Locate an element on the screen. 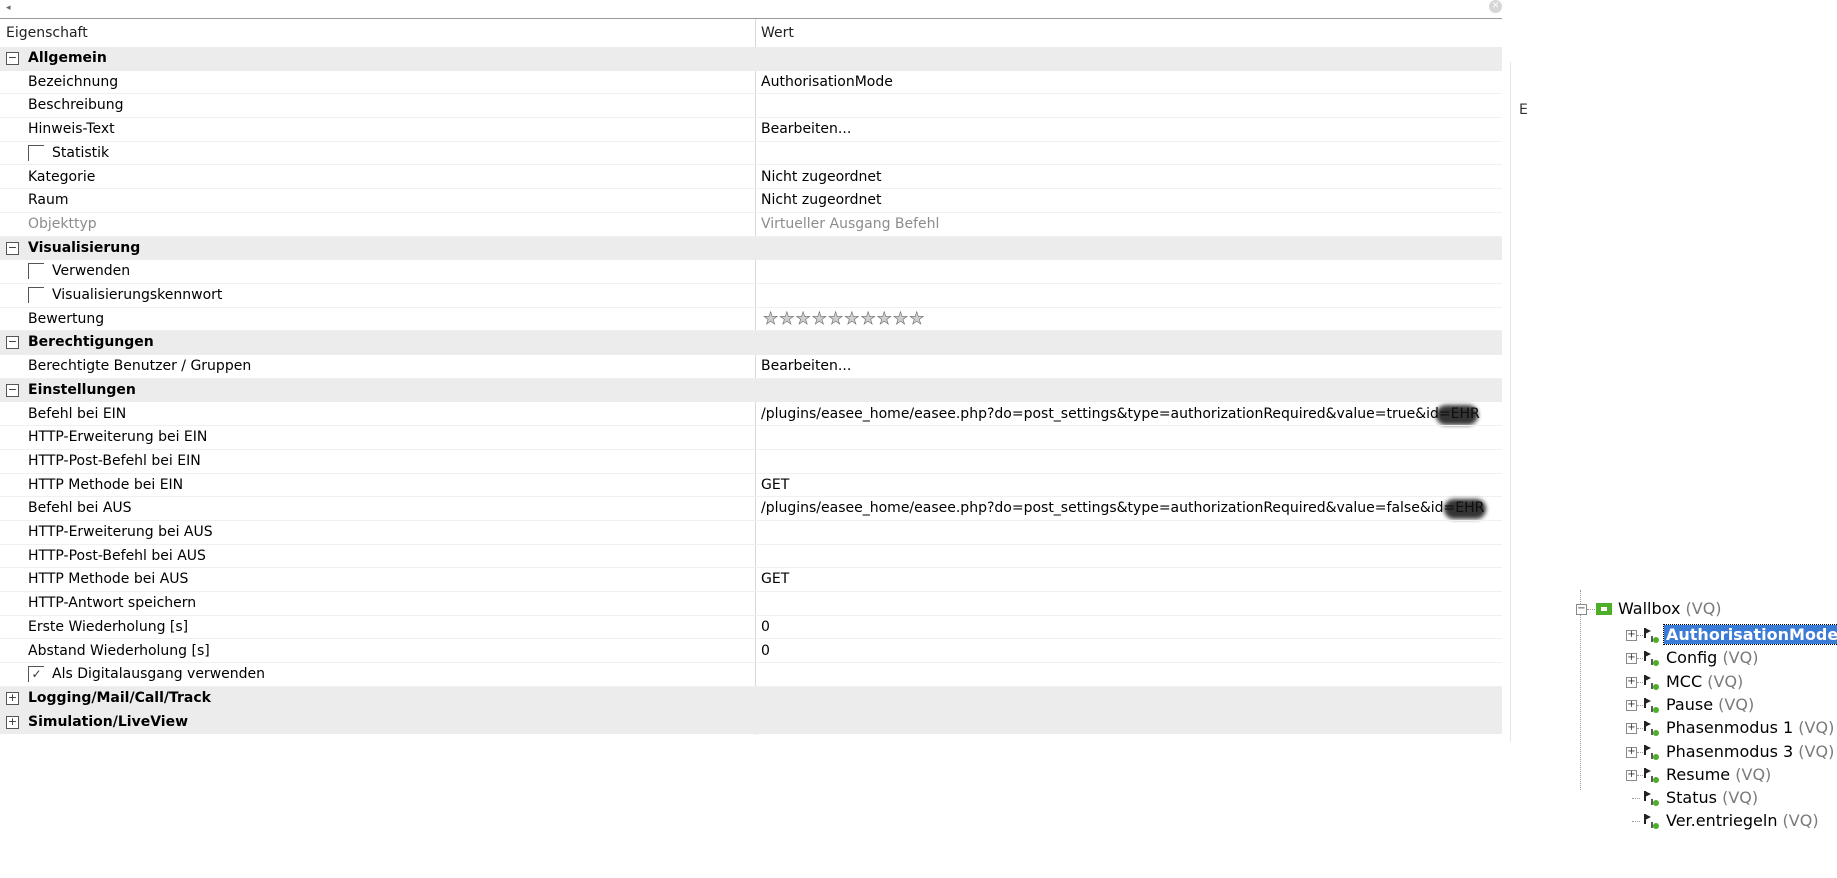 Image resolution: width=1837 pixels, height=878 pixels. property-name: Simulation/LiveView is located at coordinates (108, 721).